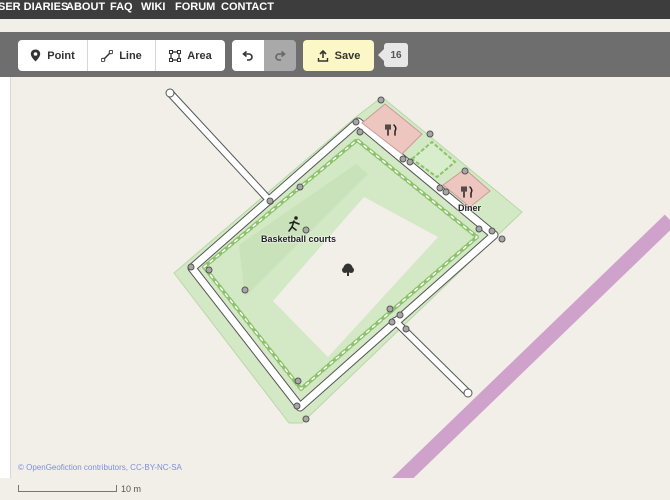 The width and height of the screenshot is (670, 500). I want to click on undo-icon, so click(248, 56).